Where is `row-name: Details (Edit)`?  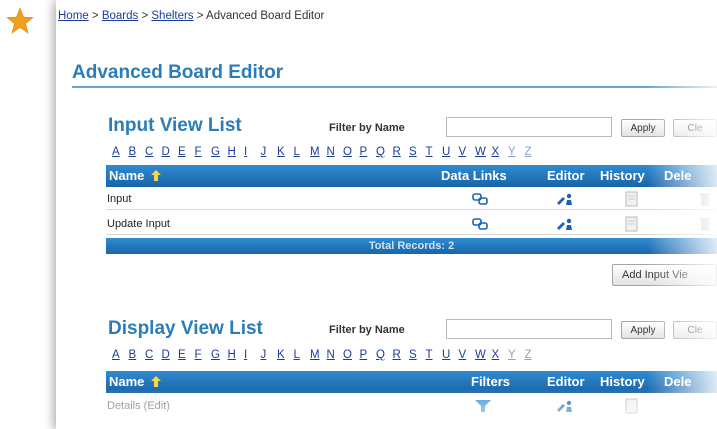 row-name: Details (Edit) is located at coordinates (138, 406).